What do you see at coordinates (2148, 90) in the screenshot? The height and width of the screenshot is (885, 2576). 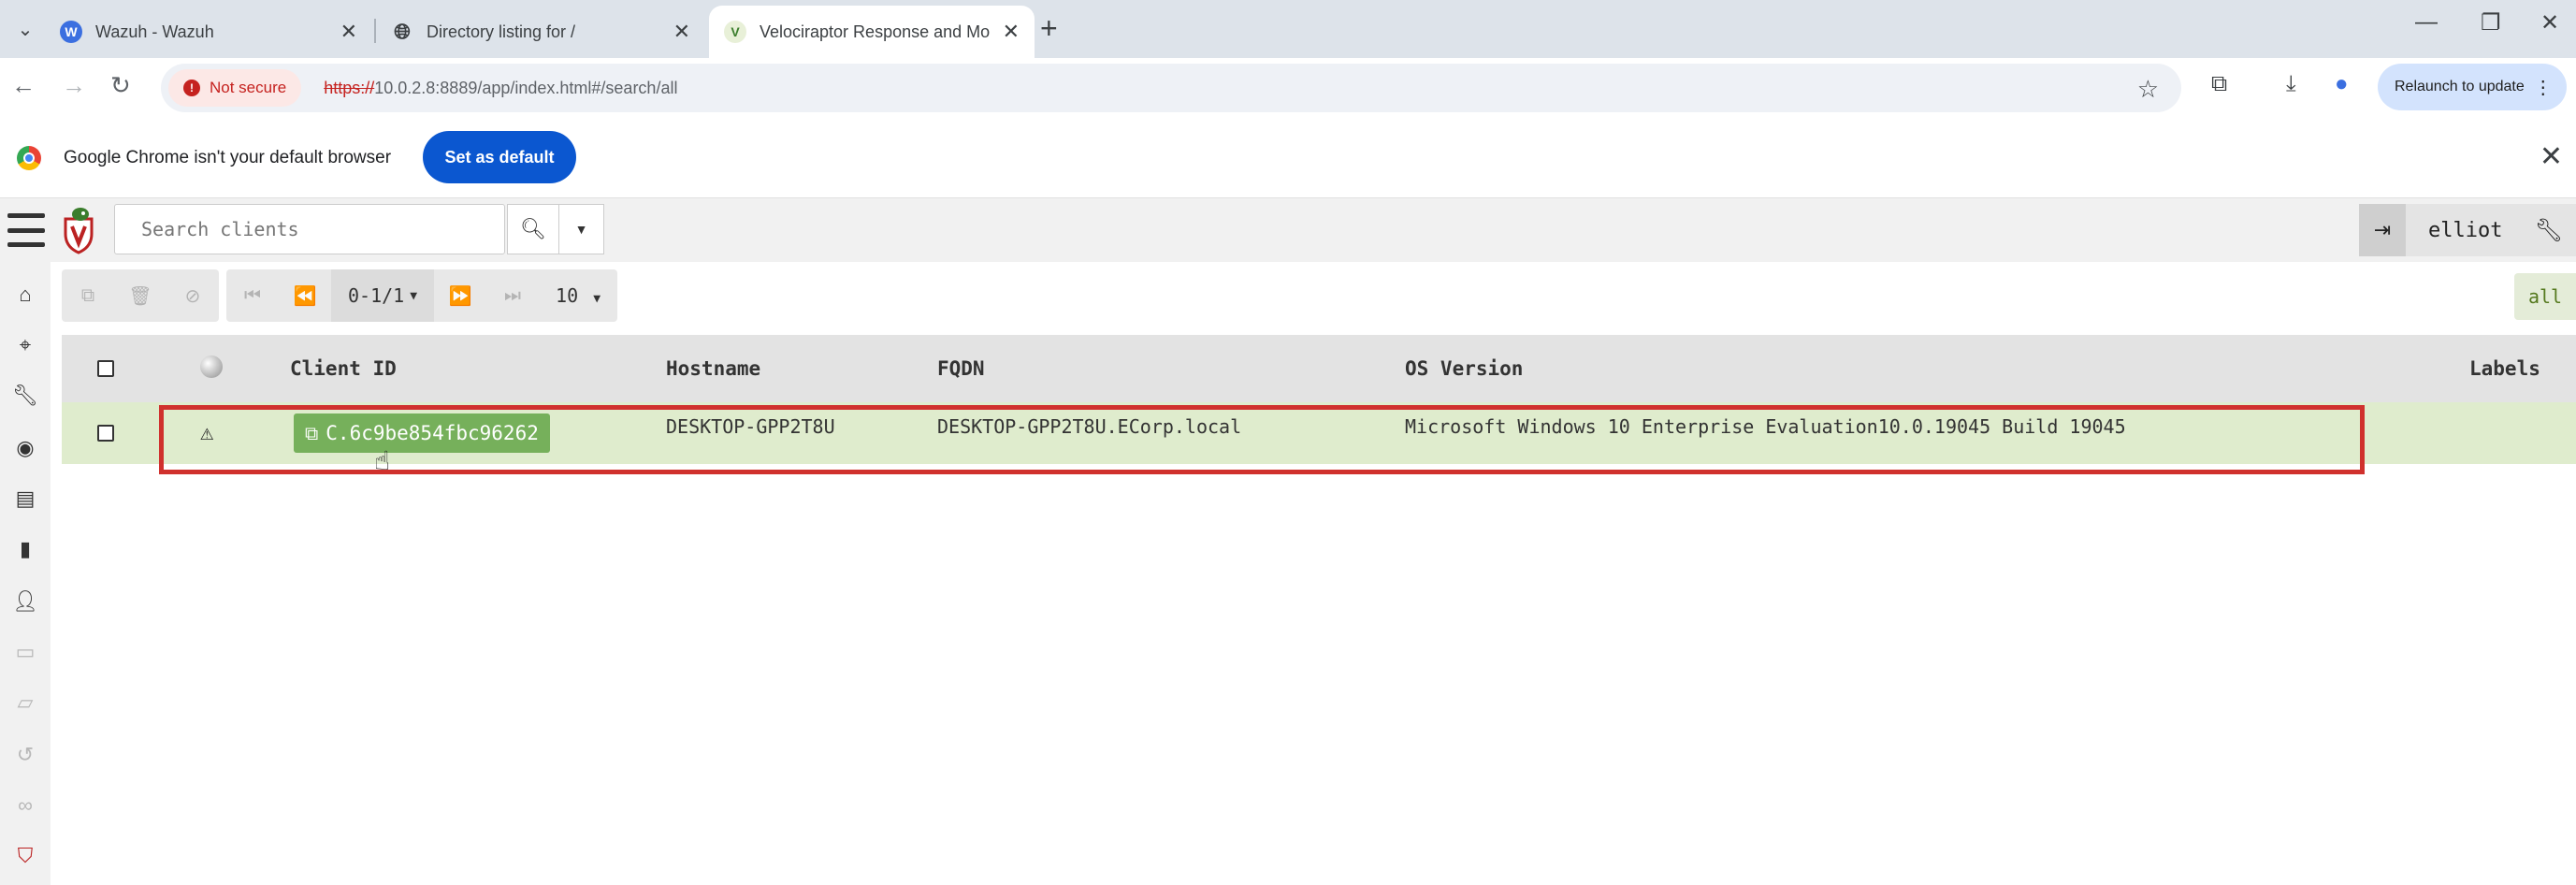 I see `bookmark-star-icon: ☆` at bounding box center [2148, 90].